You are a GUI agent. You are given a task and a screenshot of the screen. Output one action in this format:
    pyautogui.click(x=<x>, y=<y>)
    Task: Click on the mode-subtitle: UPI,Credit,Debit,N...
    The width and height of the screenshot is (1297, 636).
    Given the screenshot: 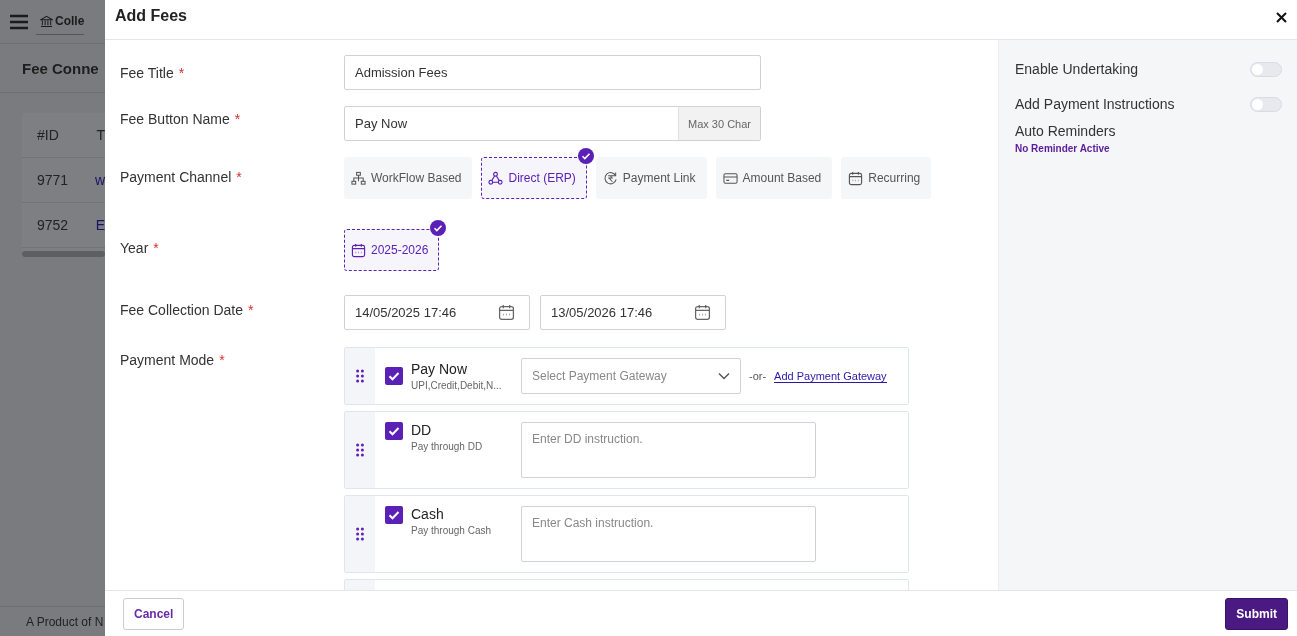 What is the action you would take?
    pyautogui.click(x=457, y=385)
    